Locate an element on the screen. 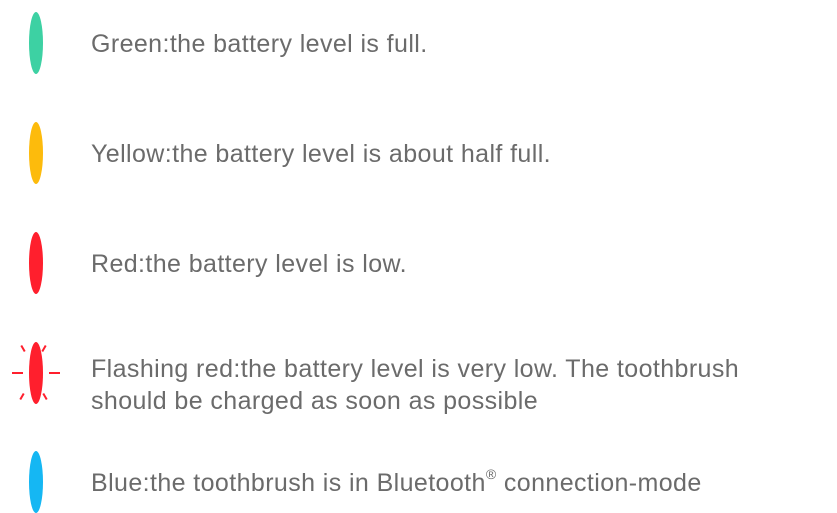 This screenshot has width=837, height=513. green-led-icon is located at coordinates (36, 43).